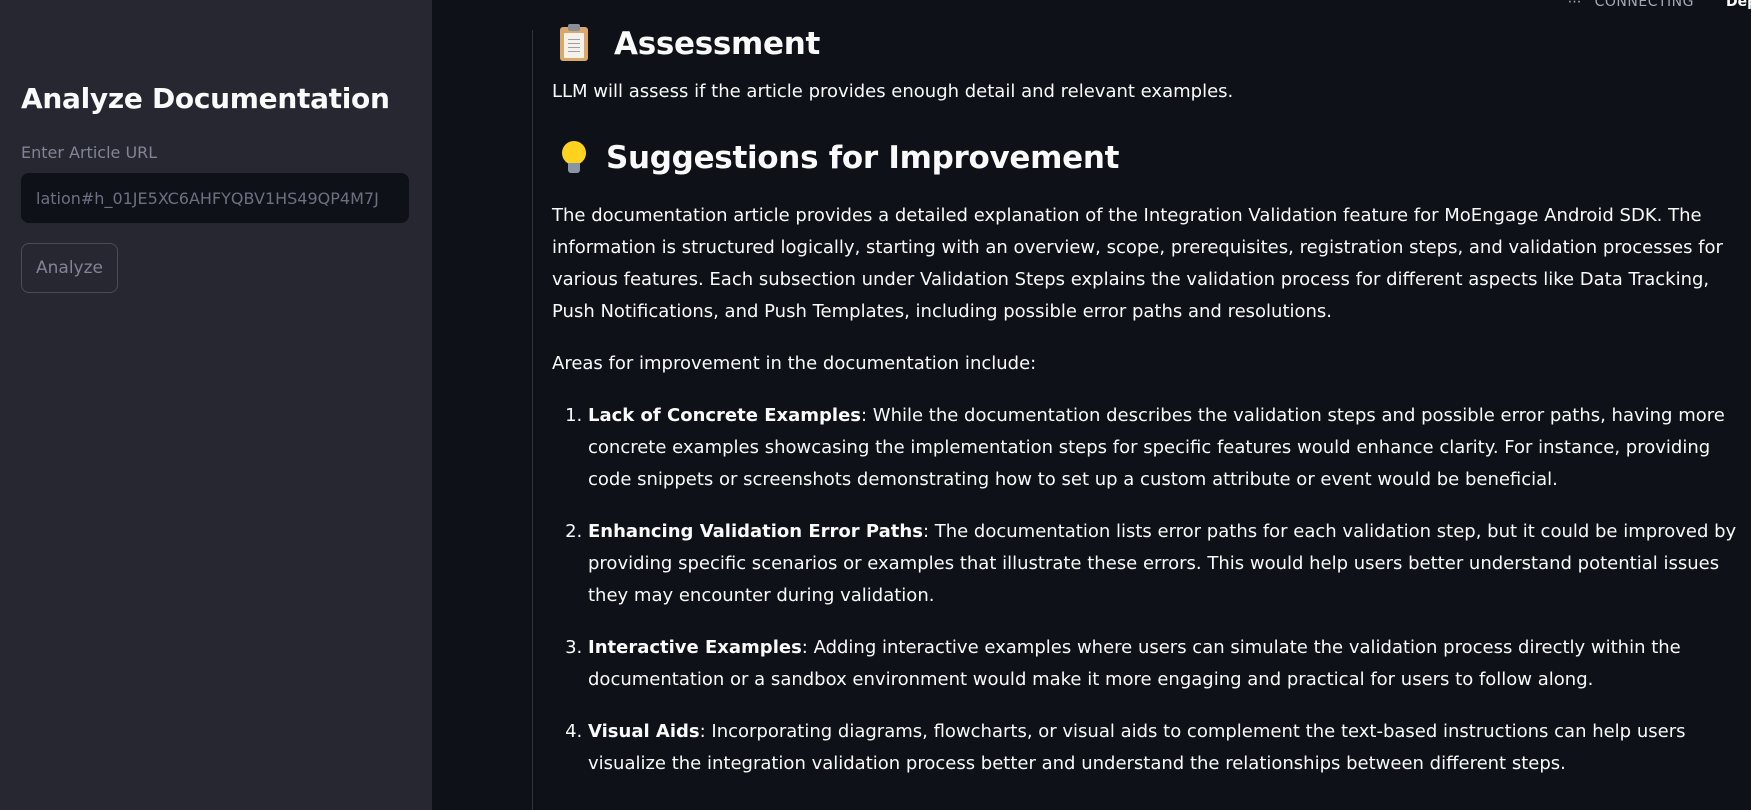 The image size is (1751, 810). Describe the element at coordinates (574, 42) in the screenshot. I see `clipboard-icon` at that location.